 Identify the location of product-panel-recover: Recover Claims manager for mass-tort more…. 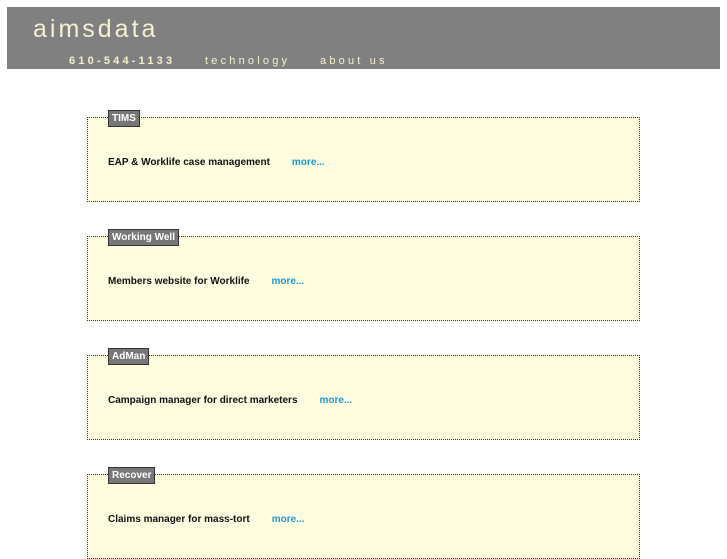
(363, 513).